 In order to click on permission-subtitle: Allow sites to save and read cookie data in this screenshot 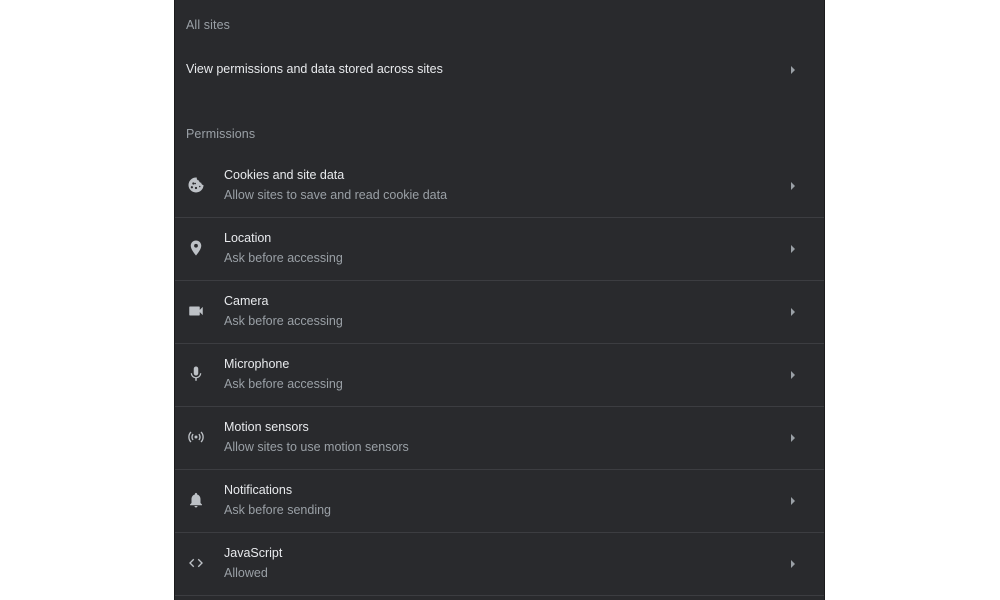, I will do `click(336, 195)`.